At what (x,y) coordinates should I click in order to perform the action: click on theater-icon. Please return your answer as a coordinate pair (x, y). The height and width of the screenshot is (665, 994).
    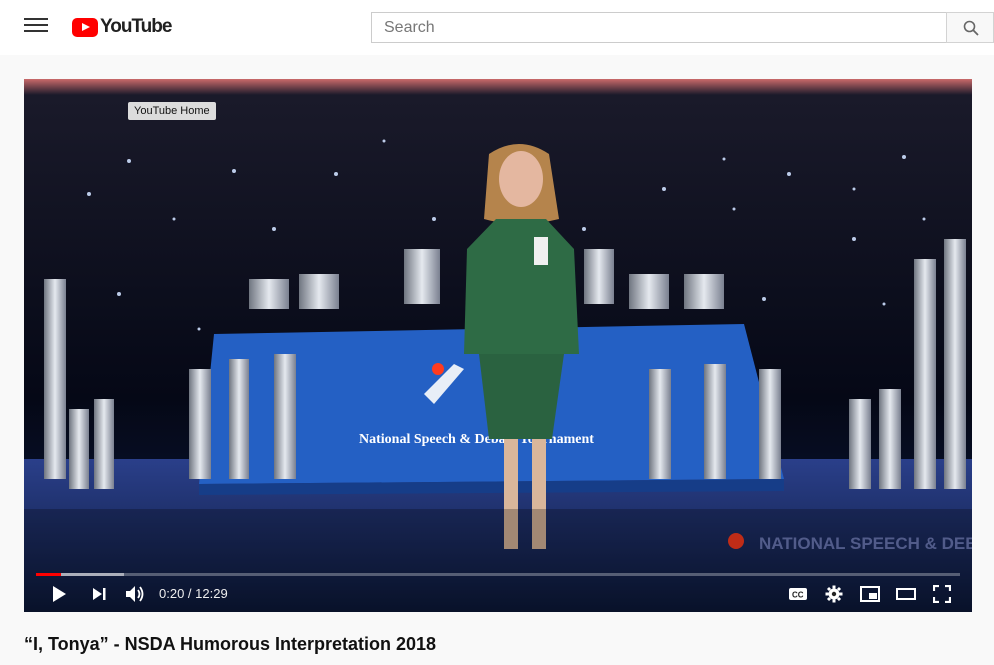
    Looking at the image, I should click on (906, 594).